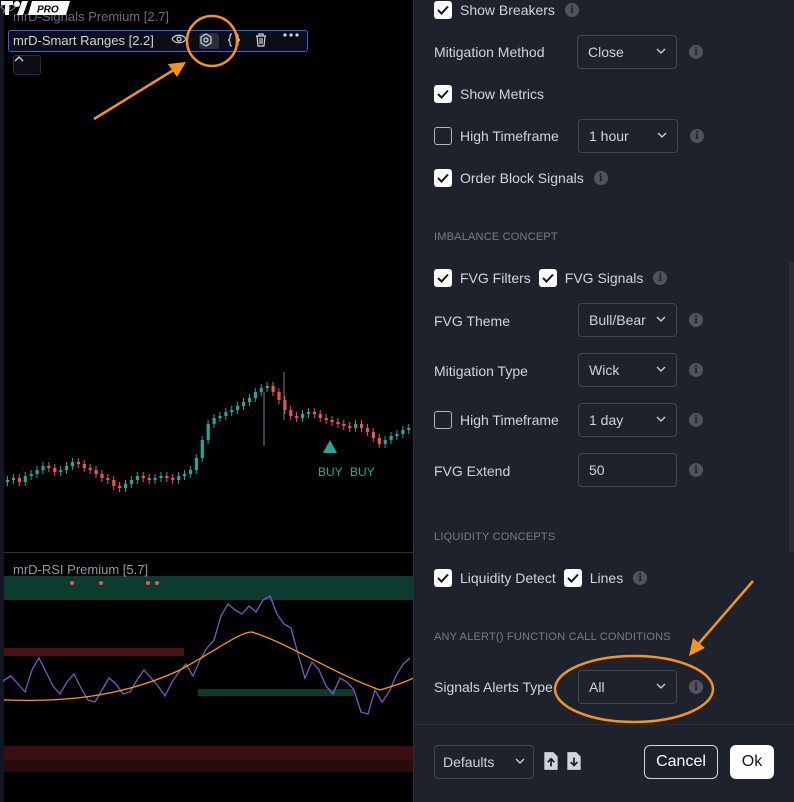 Image resolution: width=794 pixels, height=802 pixels. Describe the element at coordinates (681, 762) in the screenshot. I see `cancel-button: Cancel` at that location.